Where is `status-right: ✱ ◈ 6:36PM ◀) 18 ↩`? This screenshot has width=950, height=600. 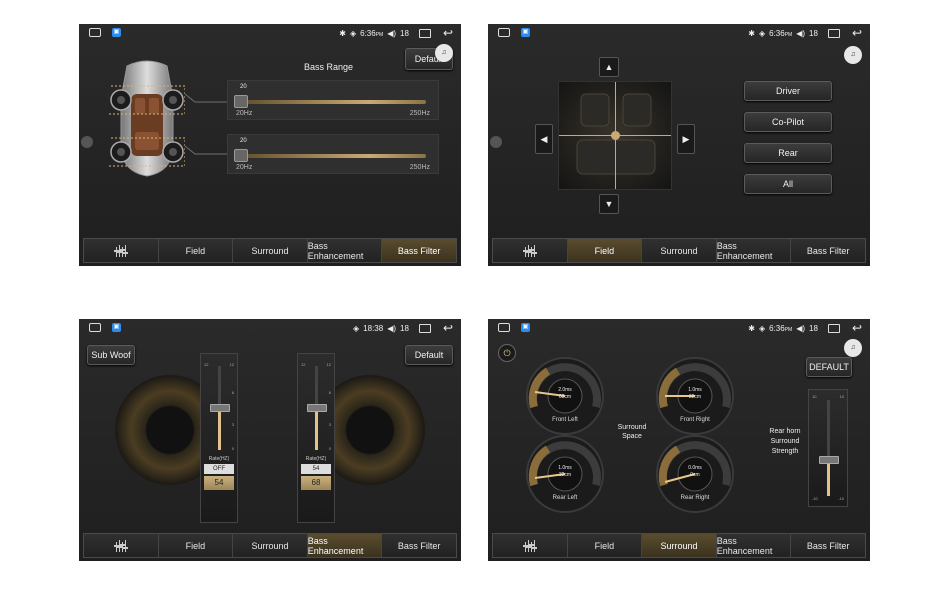
status-right: ✱ ◈ 6:36PM ◀) 18 ↩ is located at coordinates (805, 33).